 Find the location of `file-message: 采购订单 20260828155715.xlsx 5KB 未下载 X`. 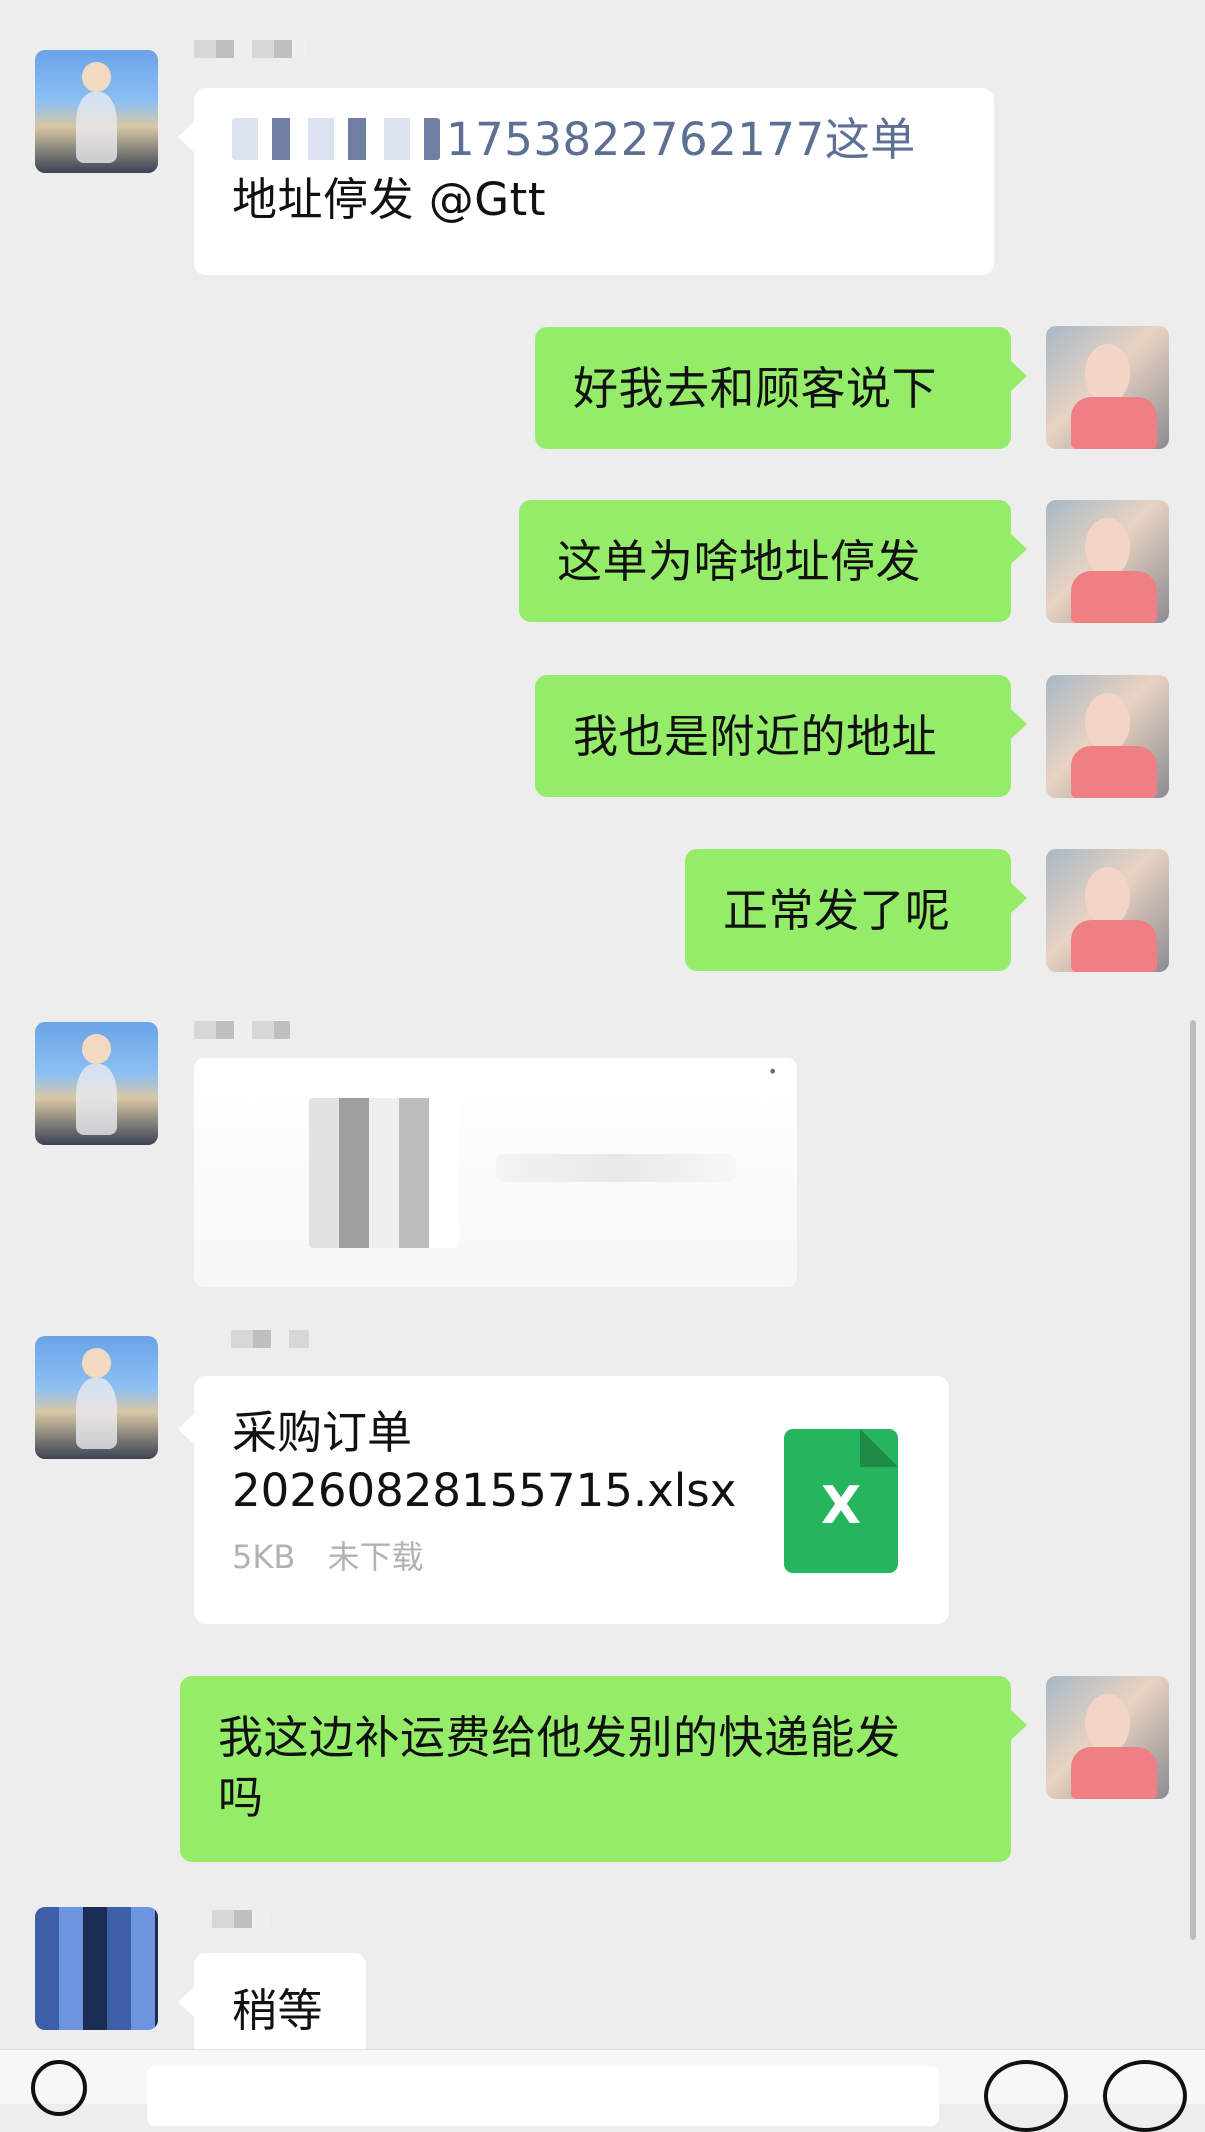

file-message: 采购订单 20260828155715.xlsx 5KB 未下载 X is located at coordinates (563, 1500).